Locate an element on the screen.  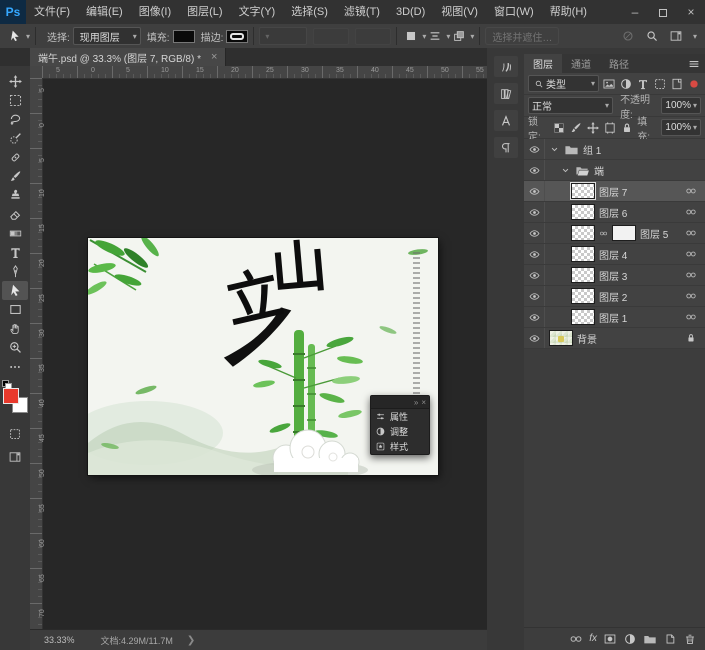
menu-item: 图层(L) is located at coordinates (204, 12).